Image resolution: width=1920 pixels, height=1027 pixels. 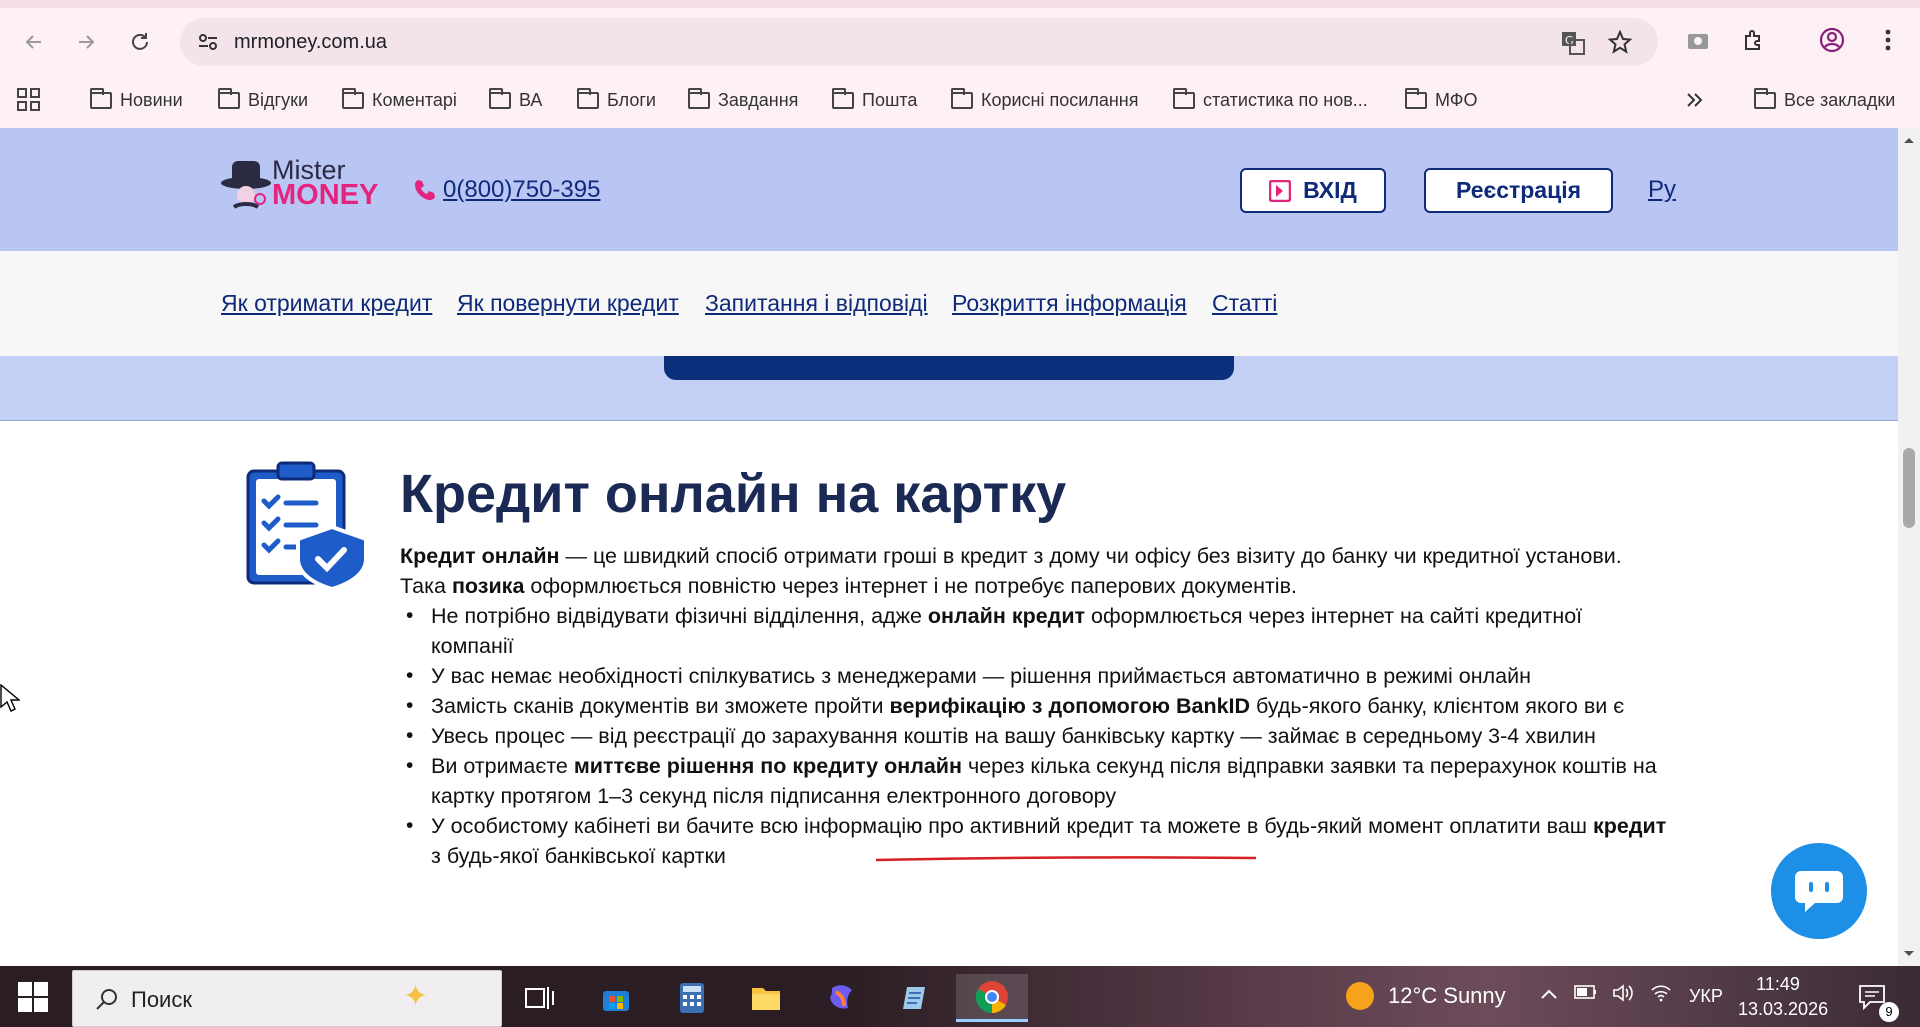 I want to click on chrome-icon, so click(x=992, y=998).